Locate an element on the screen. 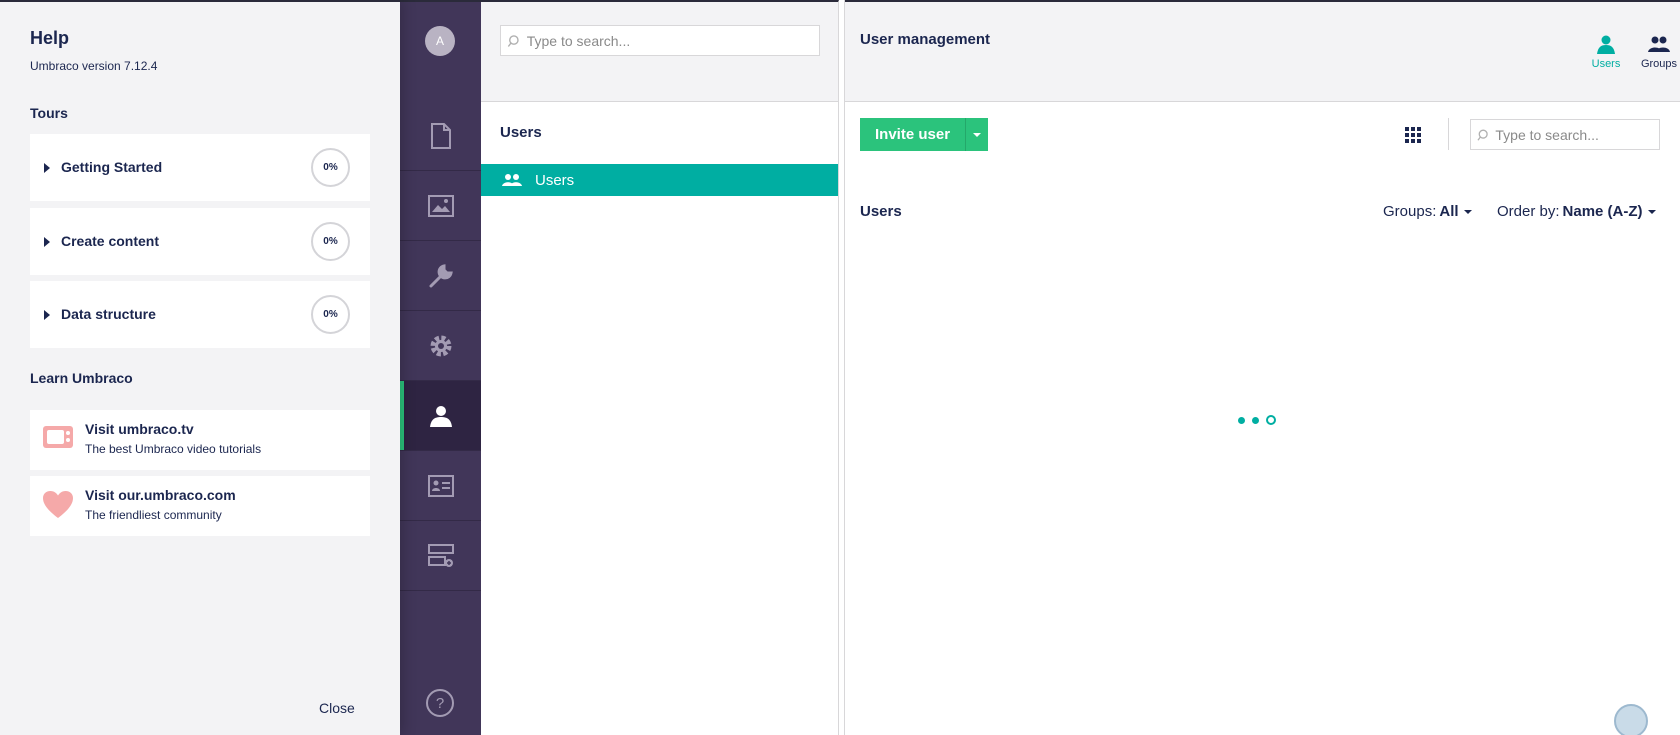  content-icon is located at coordinates (440, 135).